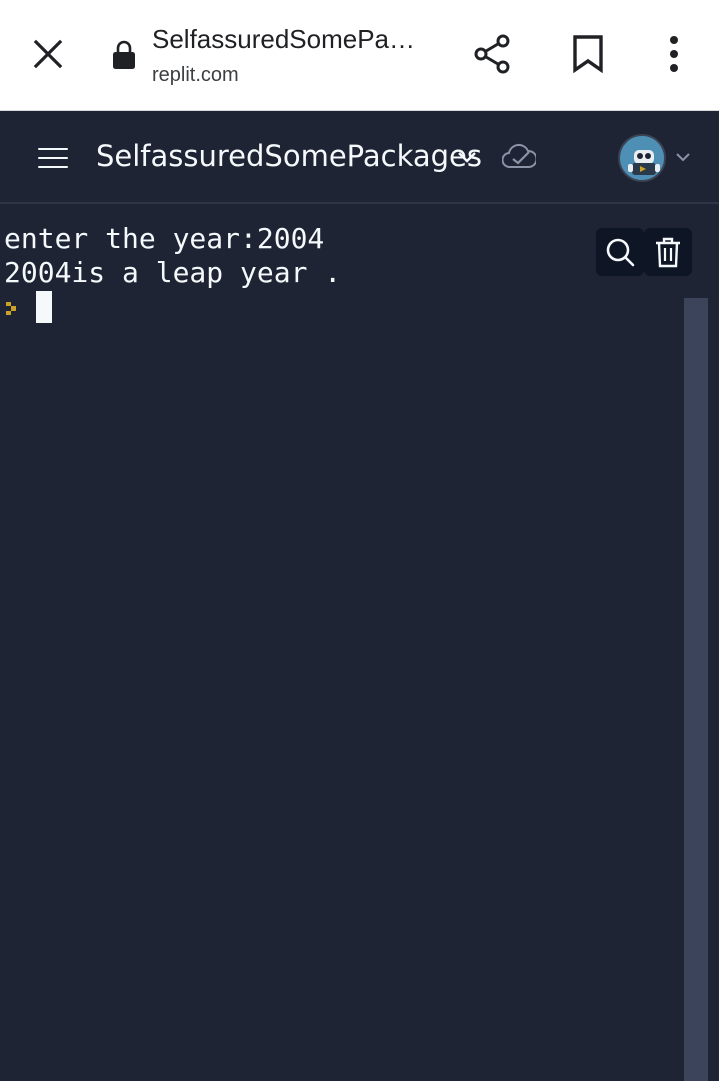 Image resolution: width=719 pixels, height=1081 pixels. Describe the element at coordinates (289, 156) in the screenshot. I see `repl-name: SelfassuredSomePackages` at that location.